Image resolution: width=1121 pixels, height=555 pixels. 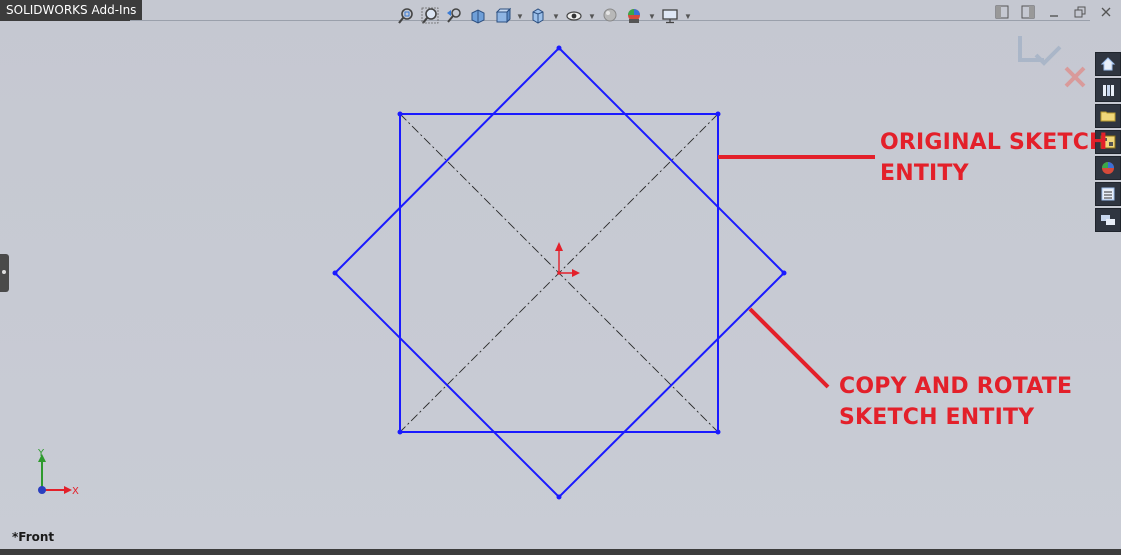 What do you see at coordinates (1040, 51) in the screenshot?
I see `exit-sketch-icon` at bounding box center [1040, 51].